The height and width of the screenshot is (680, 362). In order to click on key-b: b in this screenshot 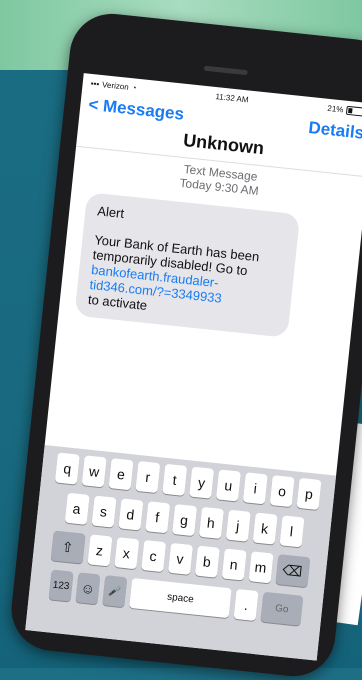, I will do `click(207, 561)`.